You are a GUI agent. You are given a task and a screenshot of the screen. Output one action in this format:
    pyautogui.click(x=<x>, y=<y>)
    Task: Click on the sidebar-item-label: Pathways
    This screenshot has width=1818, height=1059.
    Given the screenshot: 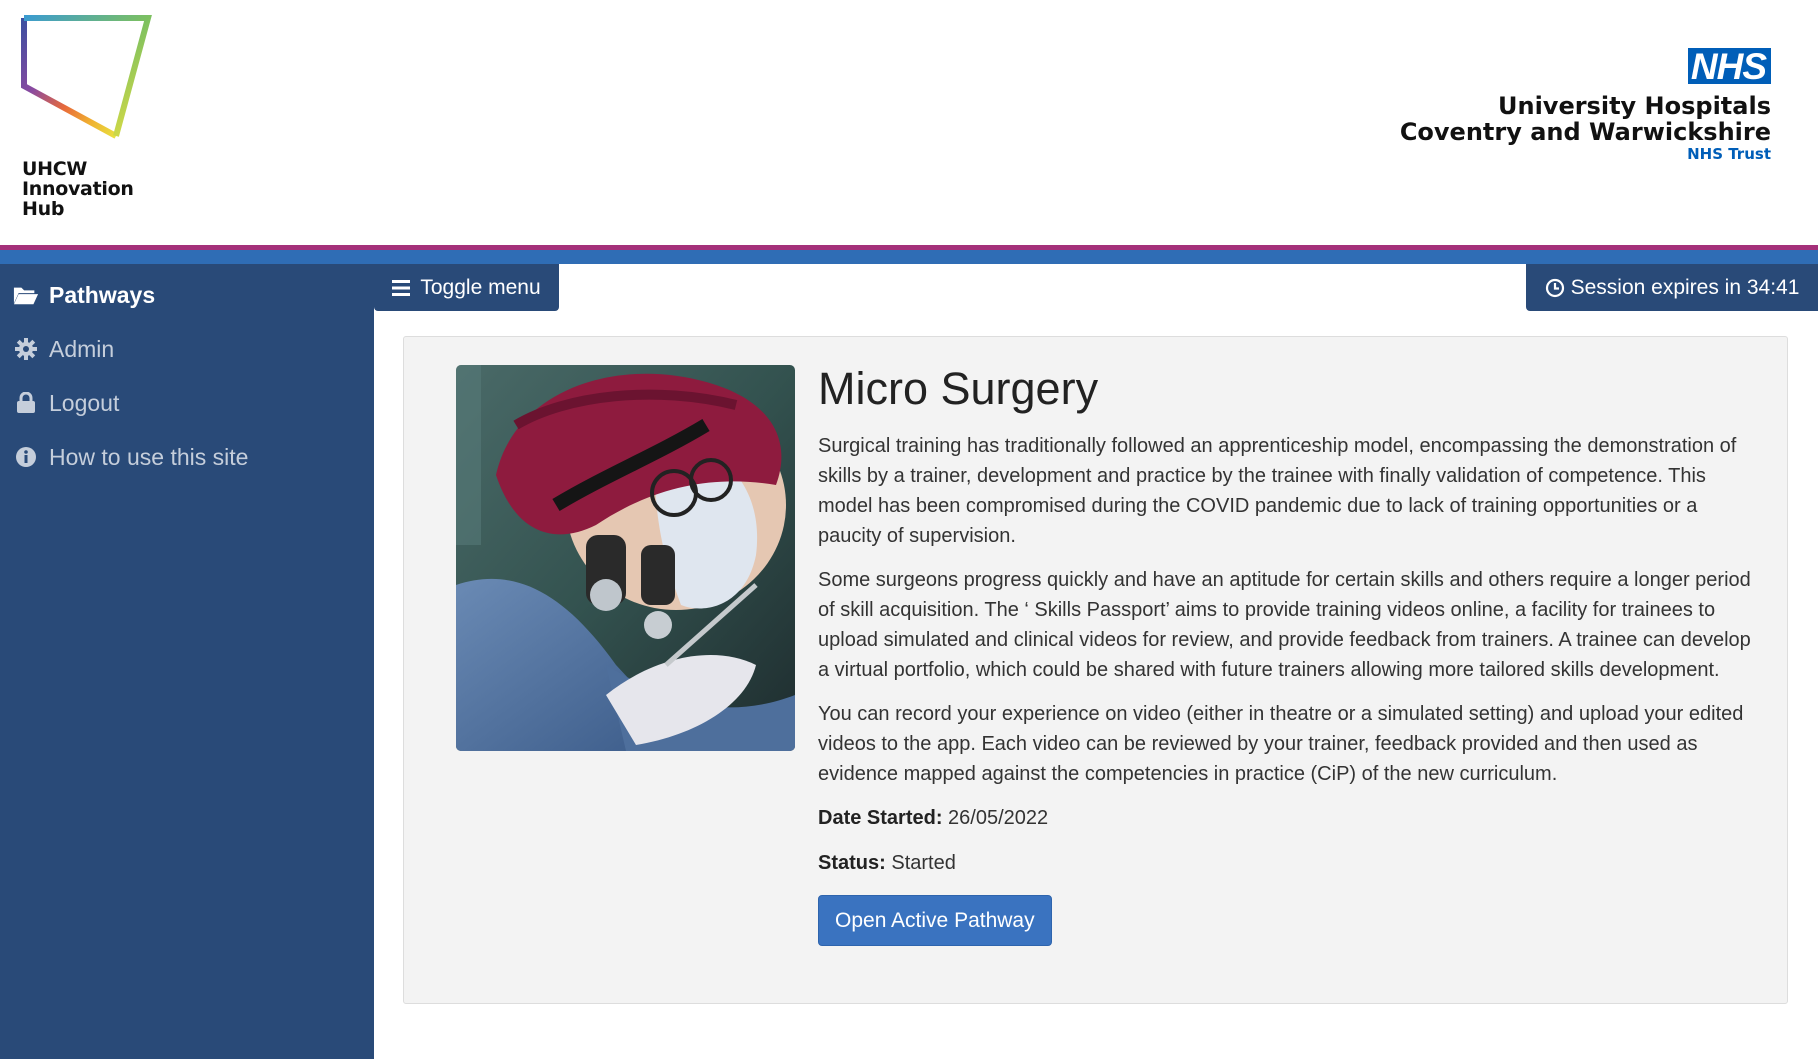 What is the action you would take?
    pyautogui.click(x=102, y=294)
    